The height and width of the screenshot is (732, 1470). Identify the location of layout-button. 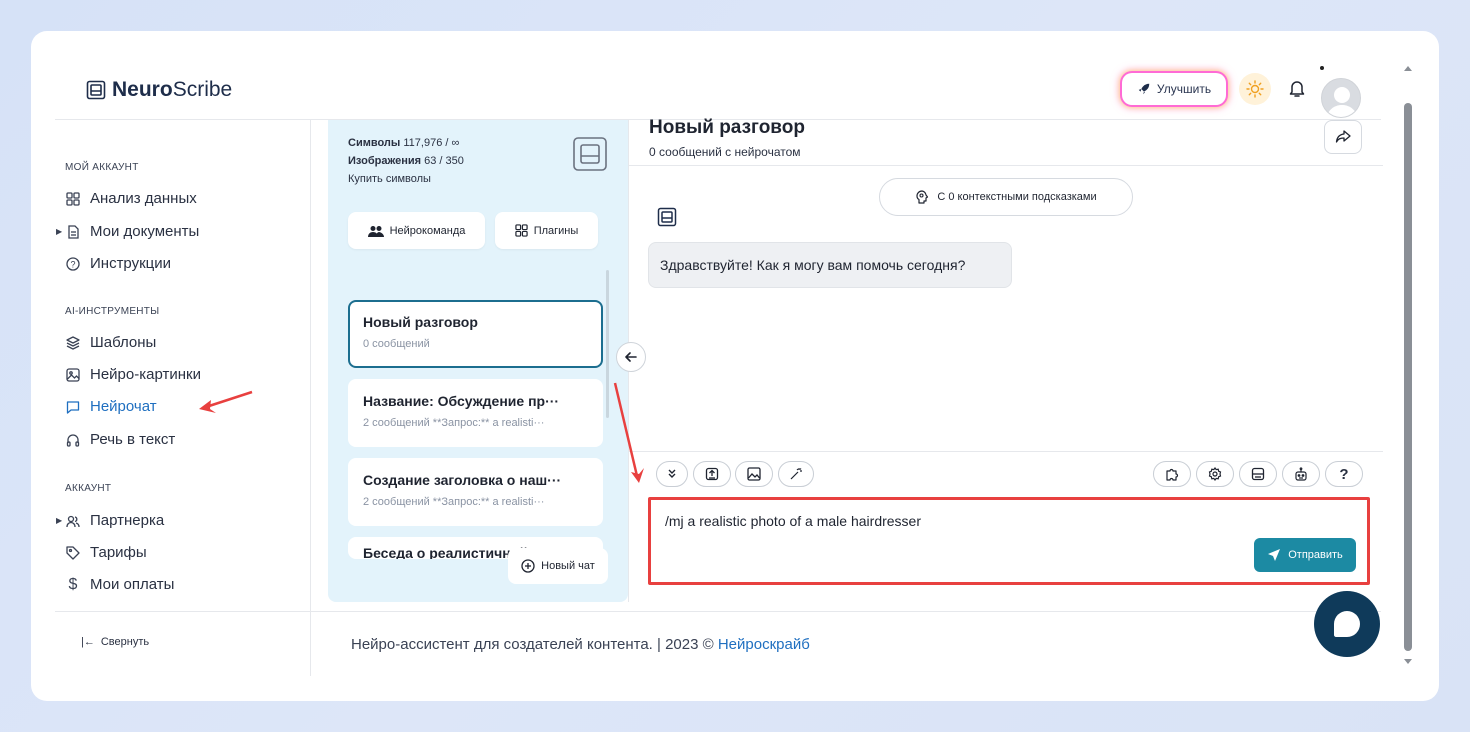
(1258, 474).